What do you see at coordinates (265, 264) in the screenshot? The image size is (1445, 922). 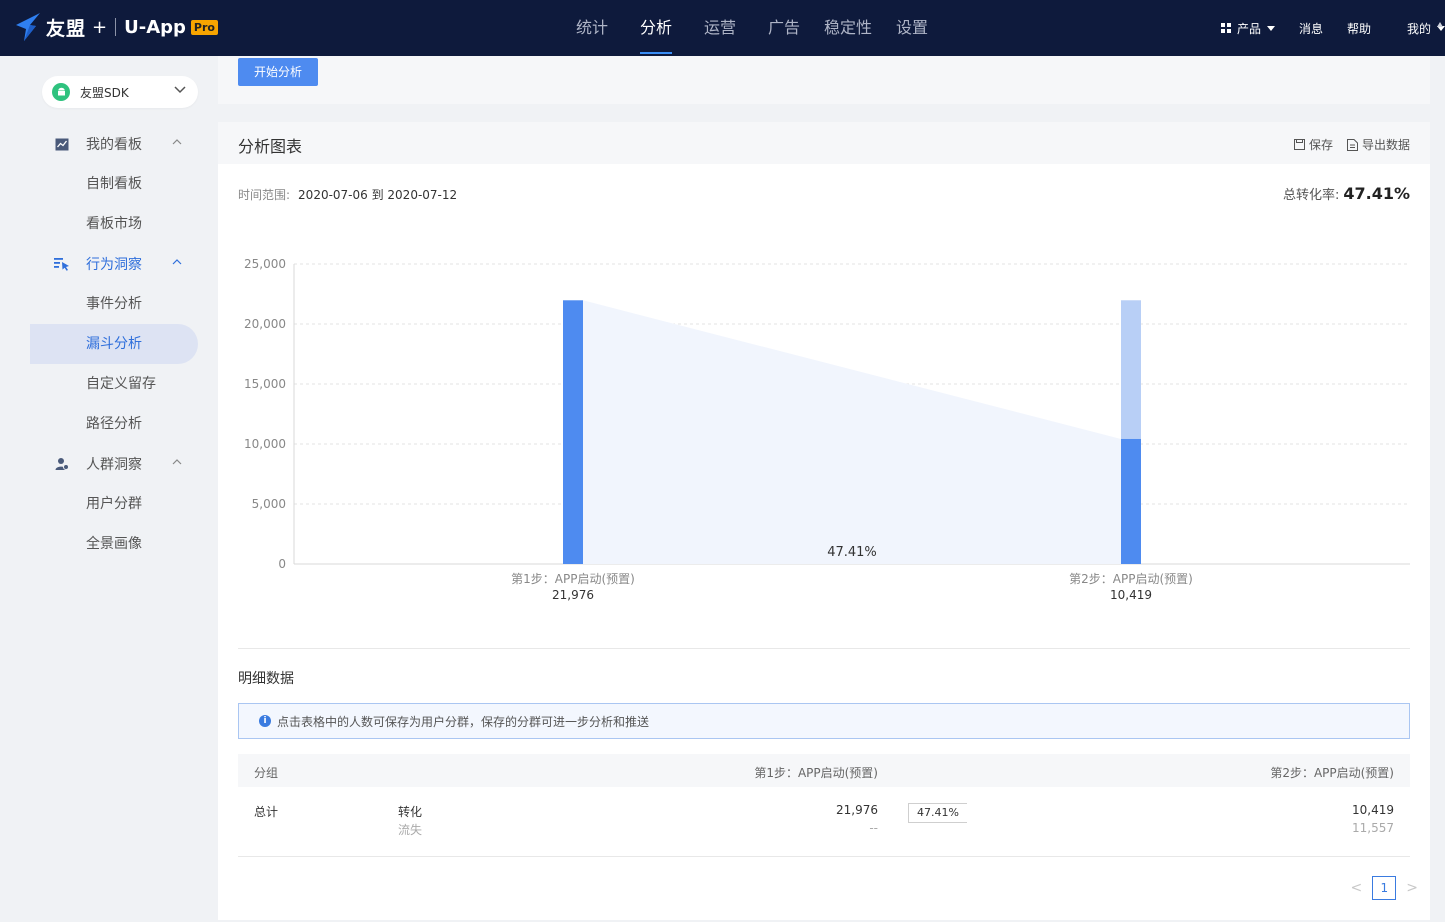 I see `y-tick-label: 25,000` at bounding box center [265, 264].